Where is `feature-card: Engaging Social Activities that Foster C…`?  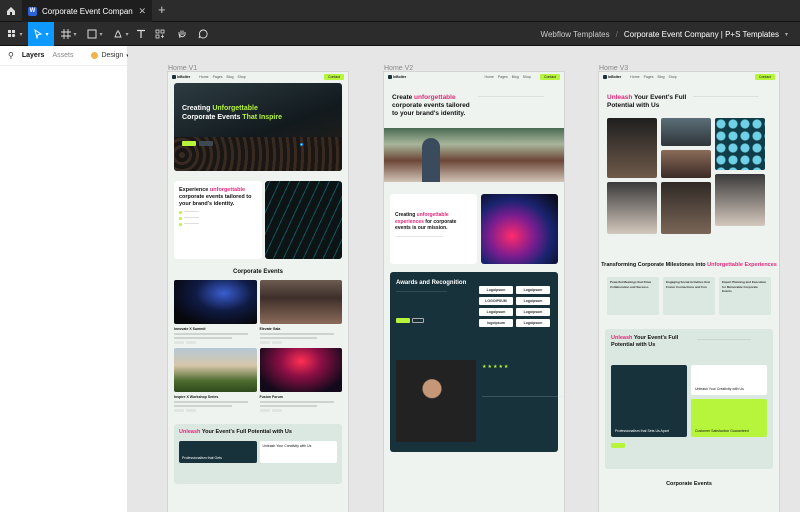 feature-card: Engaging Social Activities that Foster C… is located at coordinates (689, 296).